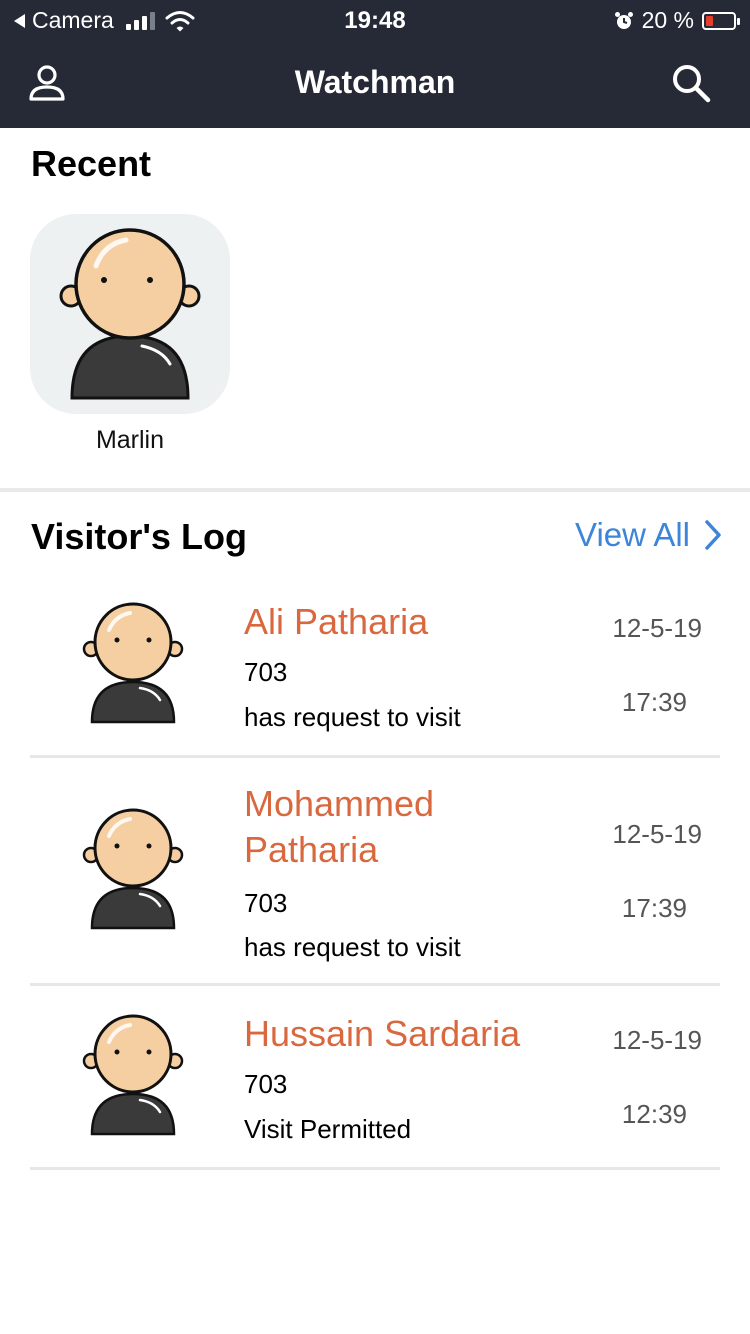 This screenshot has height=1334, width=750. I want to click on nav-bar: Watchman, so click(375, 84).